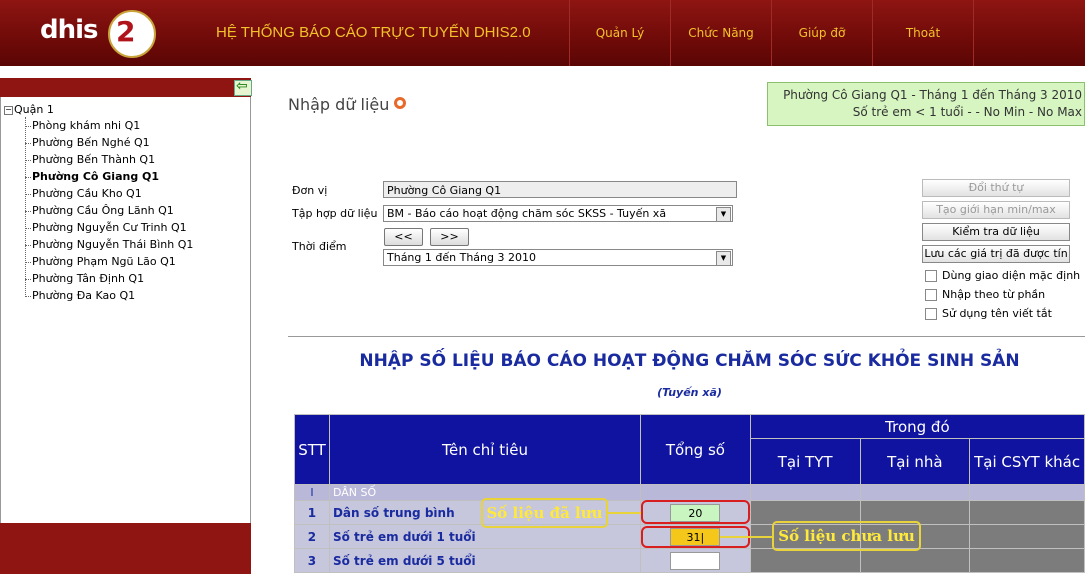 The height and width of the screenshot is (574, 1085). Describe the element at coordinates (560, 189) in the screenshot. I see `org-unit-field: Phường Cô Giang Q1` at that location.